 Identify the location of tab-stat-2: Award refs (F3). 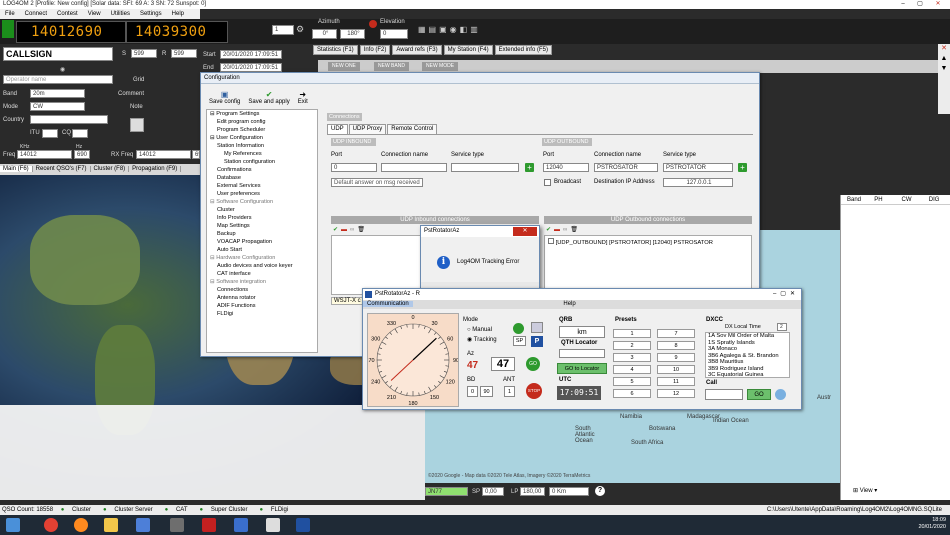
(417, 50).